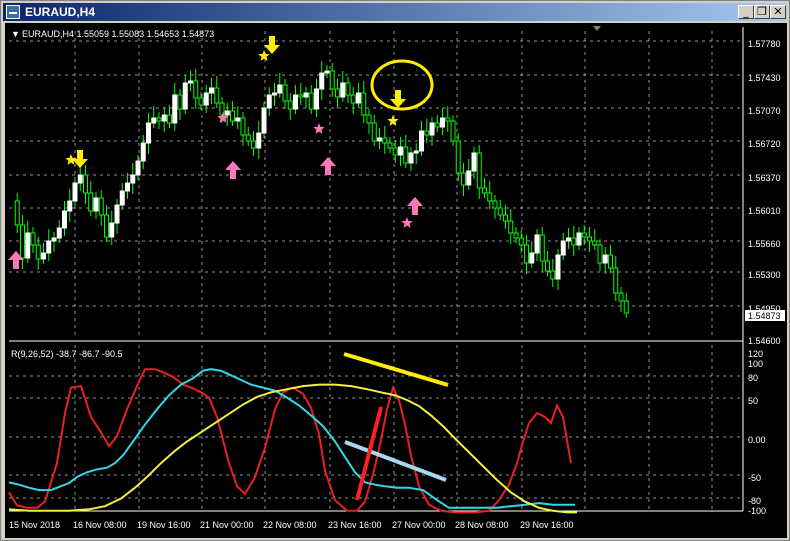  Describe the element at coordinates (764, 244) in the screenshot. I see `price-tick: 1.55660` at that location.